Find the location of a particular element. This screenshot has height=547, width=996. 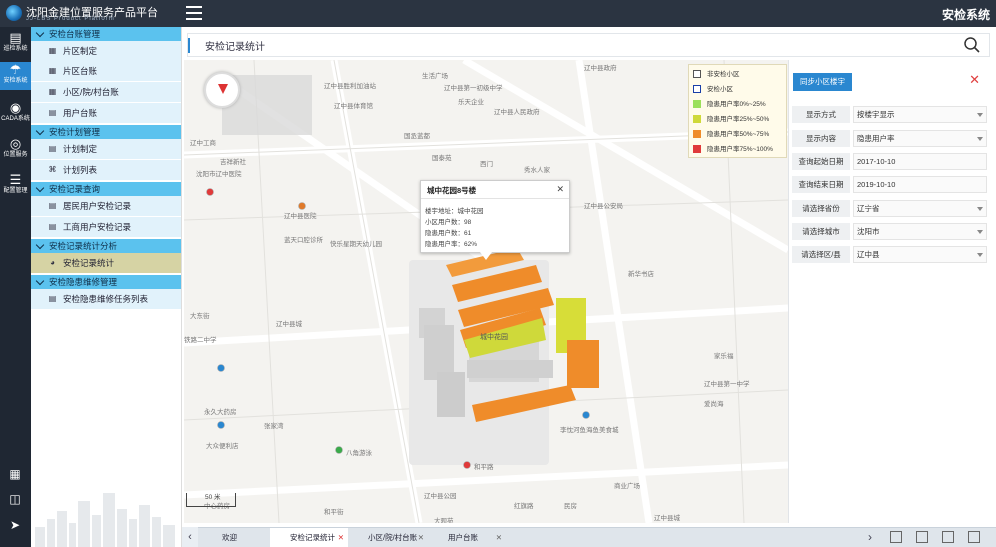

arrow-right-circle-icon: ➤ is located at coordinates (15, 525).